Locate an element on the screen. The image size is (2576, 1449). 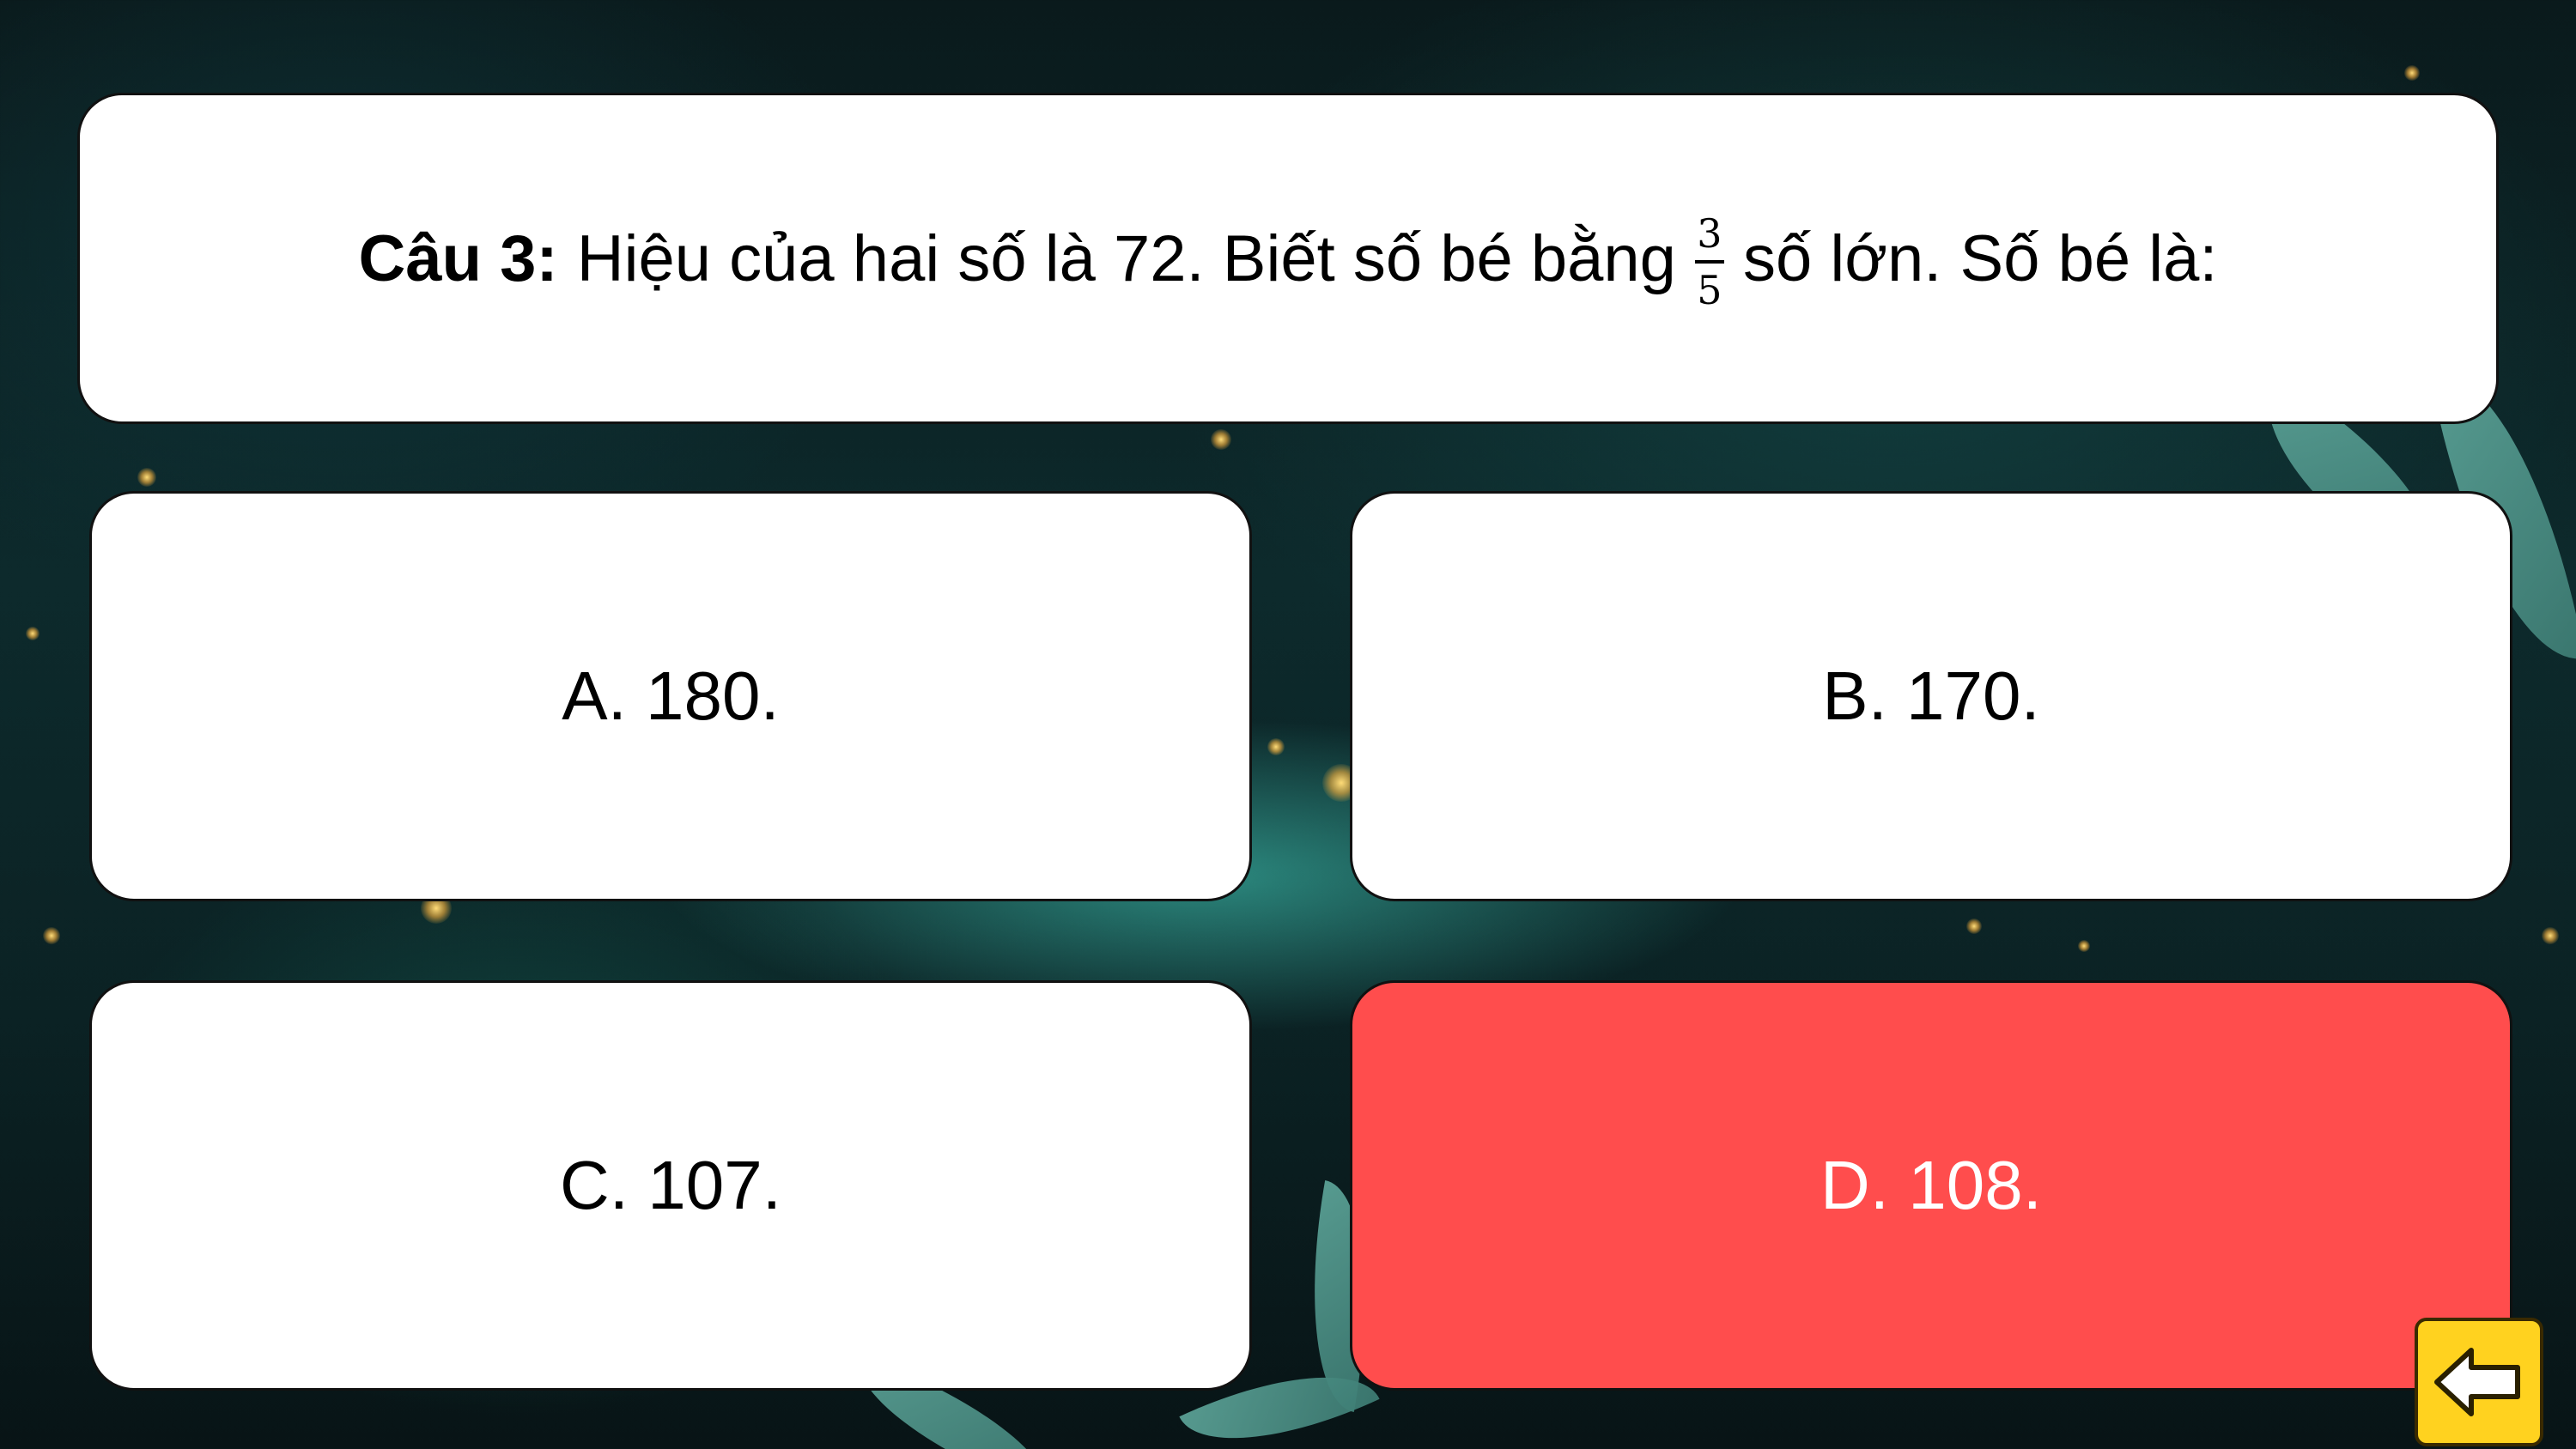
fraction-numerator: 3 is located at coordinates (1709, 234).